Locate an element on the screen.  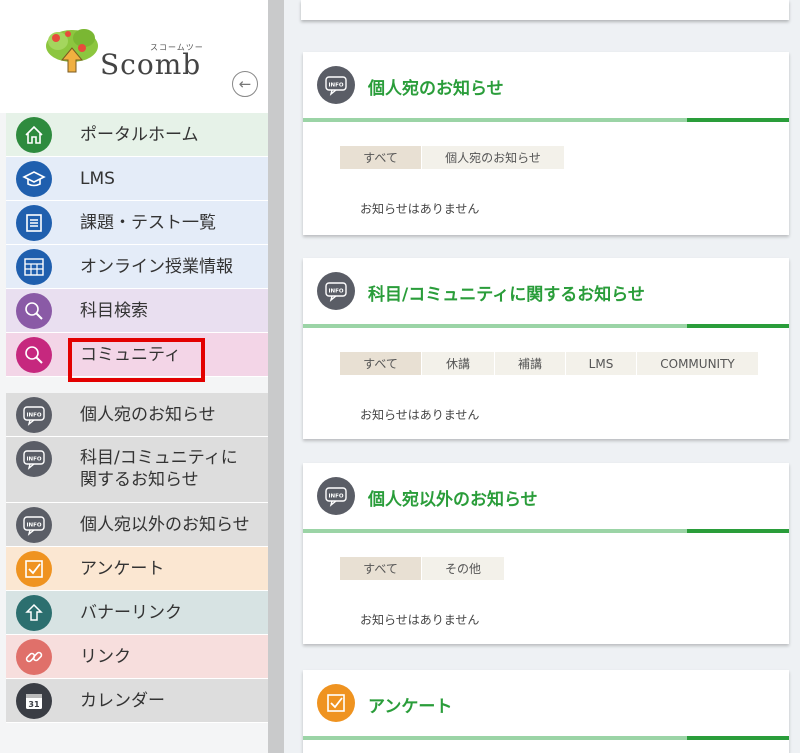
sidebar-item-label: アンケート is located at coordinates (122, 569).